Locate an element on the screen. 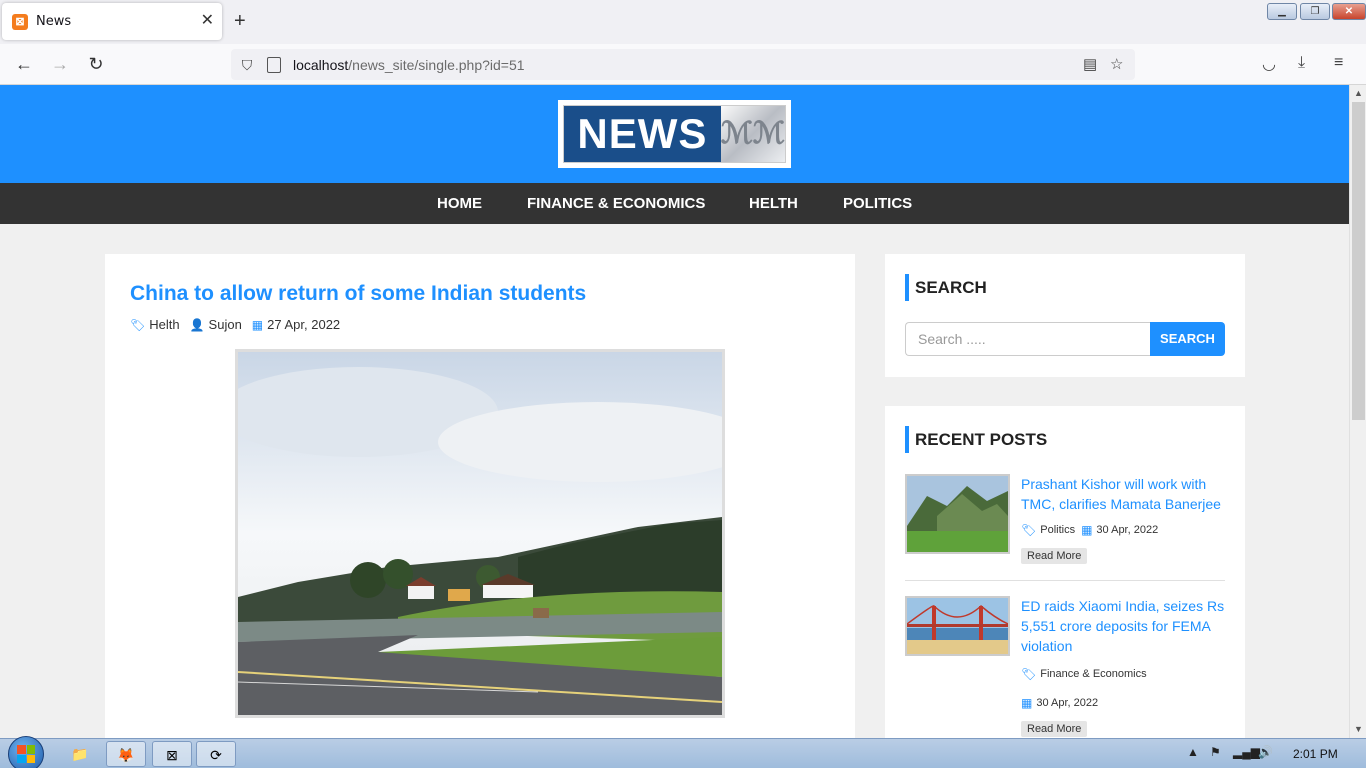 The height and width of the screenshot is (768, 1366). url-text: localhost/news_site/single.php?id=51 is located at coordinates (409, 65).